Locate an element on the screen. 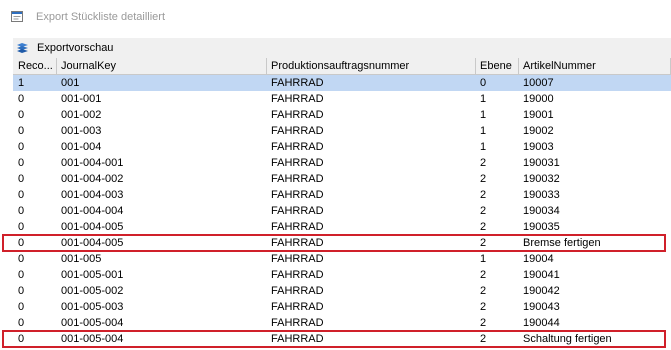 This screenshot has width=671, height=350. cell-artikelnummer: 19002 is located at coordinates (595, 131).